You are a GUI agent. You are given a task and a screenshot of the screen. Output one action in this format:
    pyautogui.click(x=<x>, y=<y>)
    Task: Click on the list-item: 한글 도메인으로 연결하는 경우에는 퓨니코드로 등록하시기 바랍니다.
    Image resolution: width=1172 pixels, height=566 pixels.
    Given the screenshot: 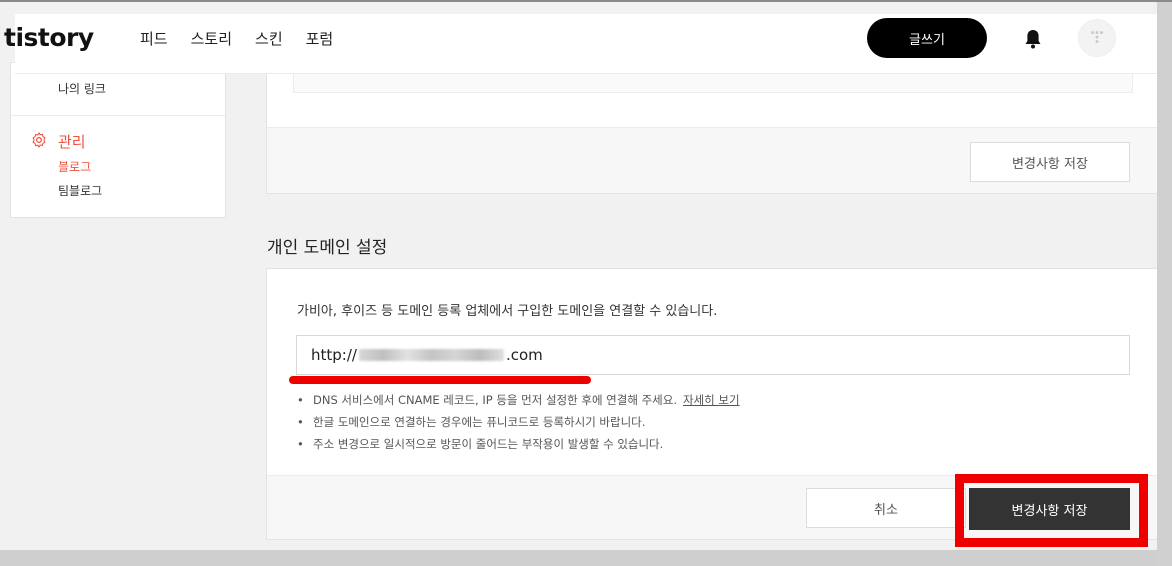 What is the action you would take?
    pyautogui.click(x=518, y=424)
    